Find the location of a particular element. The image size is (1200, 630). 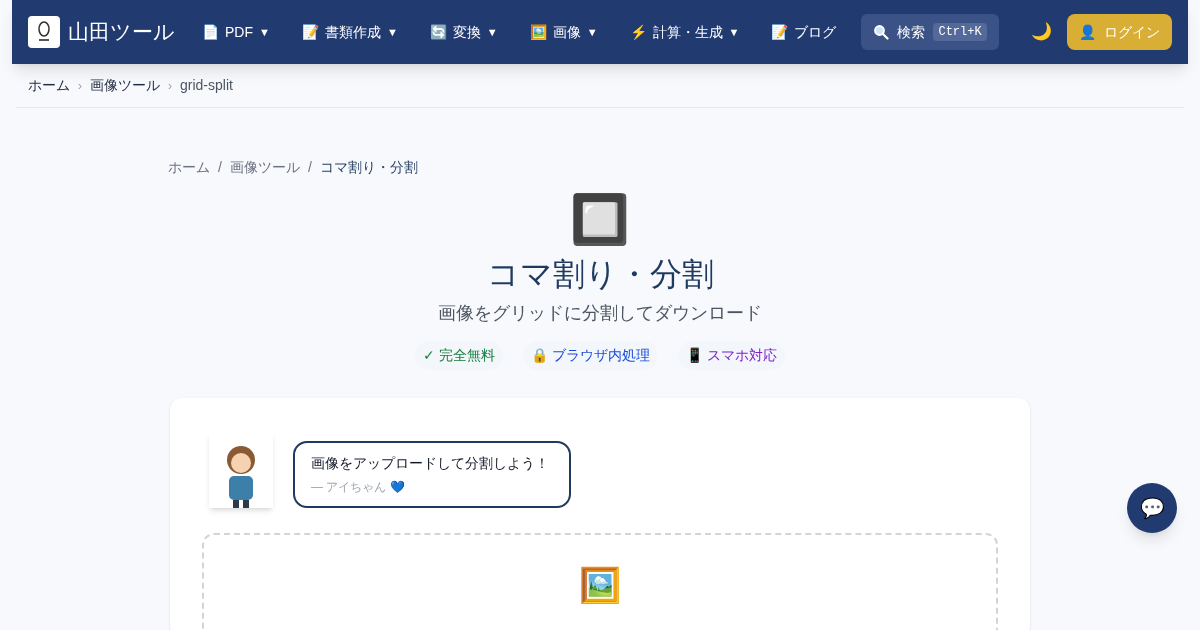

search-icon is located at coordinates (881, 32).